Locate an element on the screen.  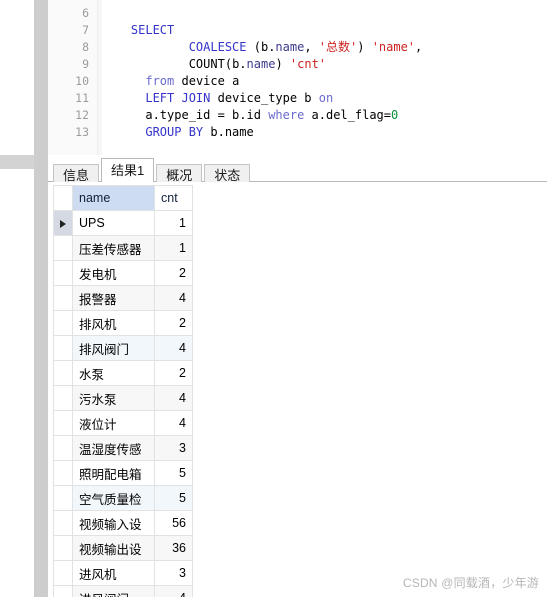
result-tab: 结果1 is located at coordinates (128, 170).